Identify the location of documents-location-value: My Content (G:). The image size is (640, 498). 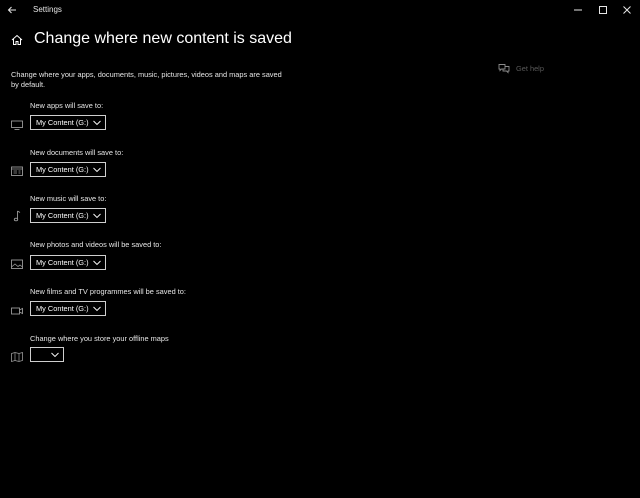
(62, 169).